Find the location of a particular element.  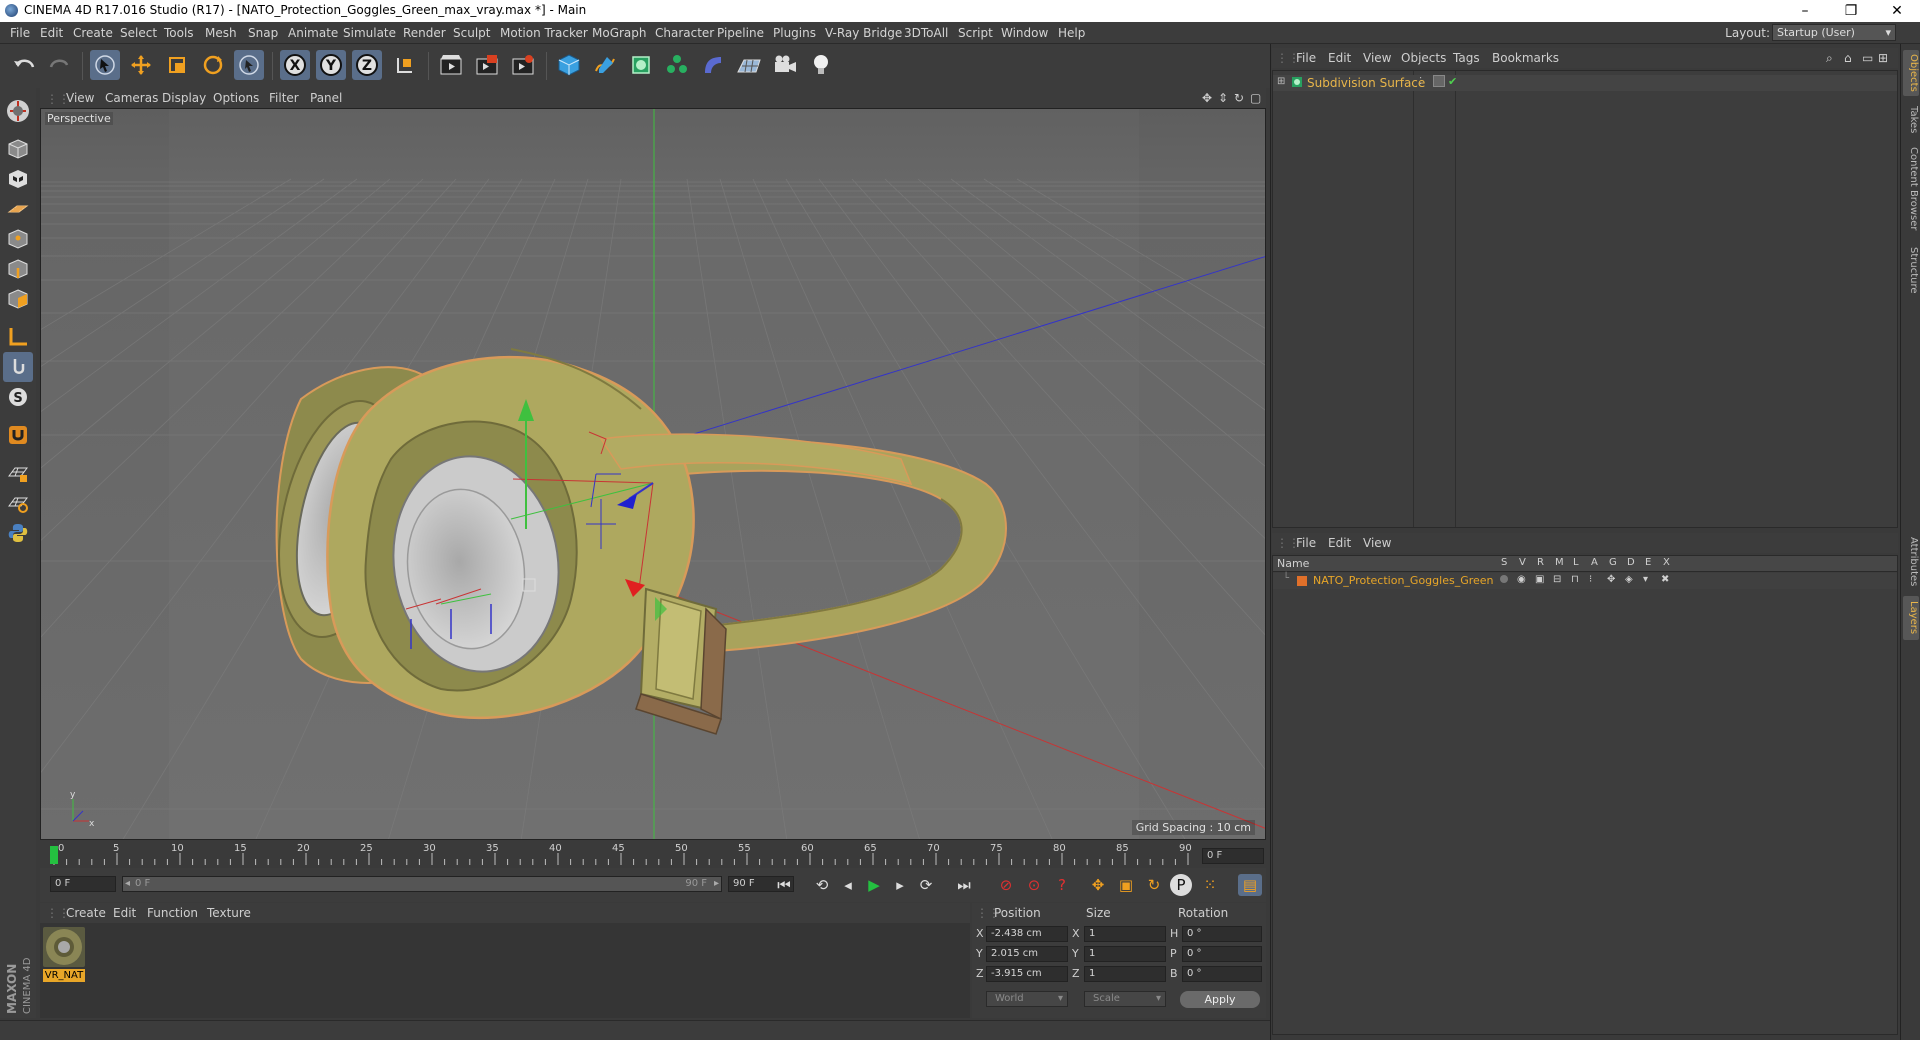

next-frame-icon: ▸ is located at coordinates (900, 885).